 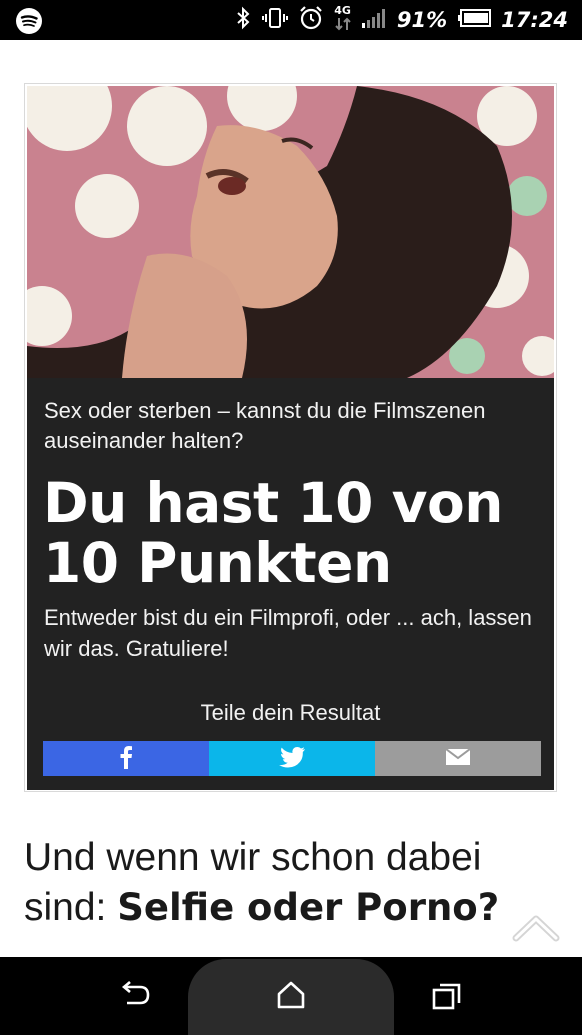 What do you see at coordinates (422, 20) in the screenshot?
I see `battery-percent: 91%` at bounding box center [422, 20].